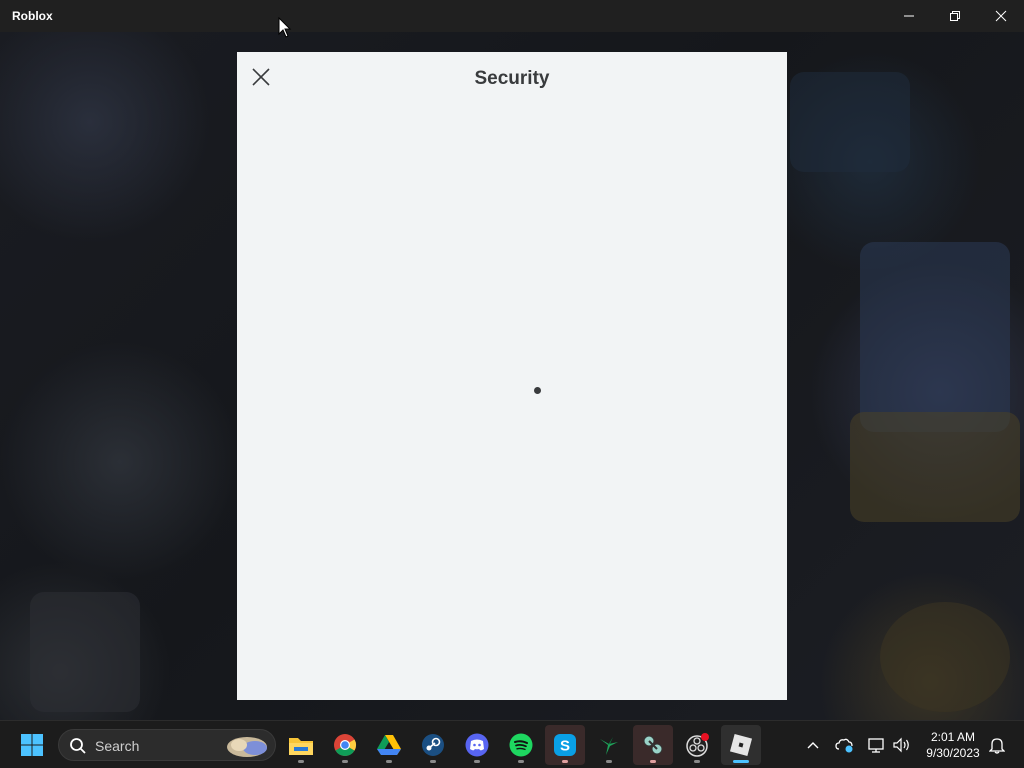 Image resolution: width=1024 pixels, height=768 pixels. I want to click on close-icon, so click(1001, 16).